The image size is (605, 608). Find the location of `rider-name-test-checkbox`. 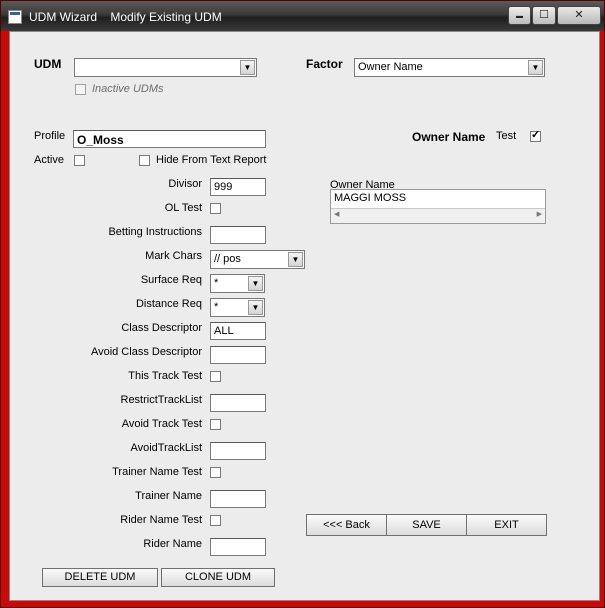

rider-name-test-checkbox is located at coordinates (215, 520).